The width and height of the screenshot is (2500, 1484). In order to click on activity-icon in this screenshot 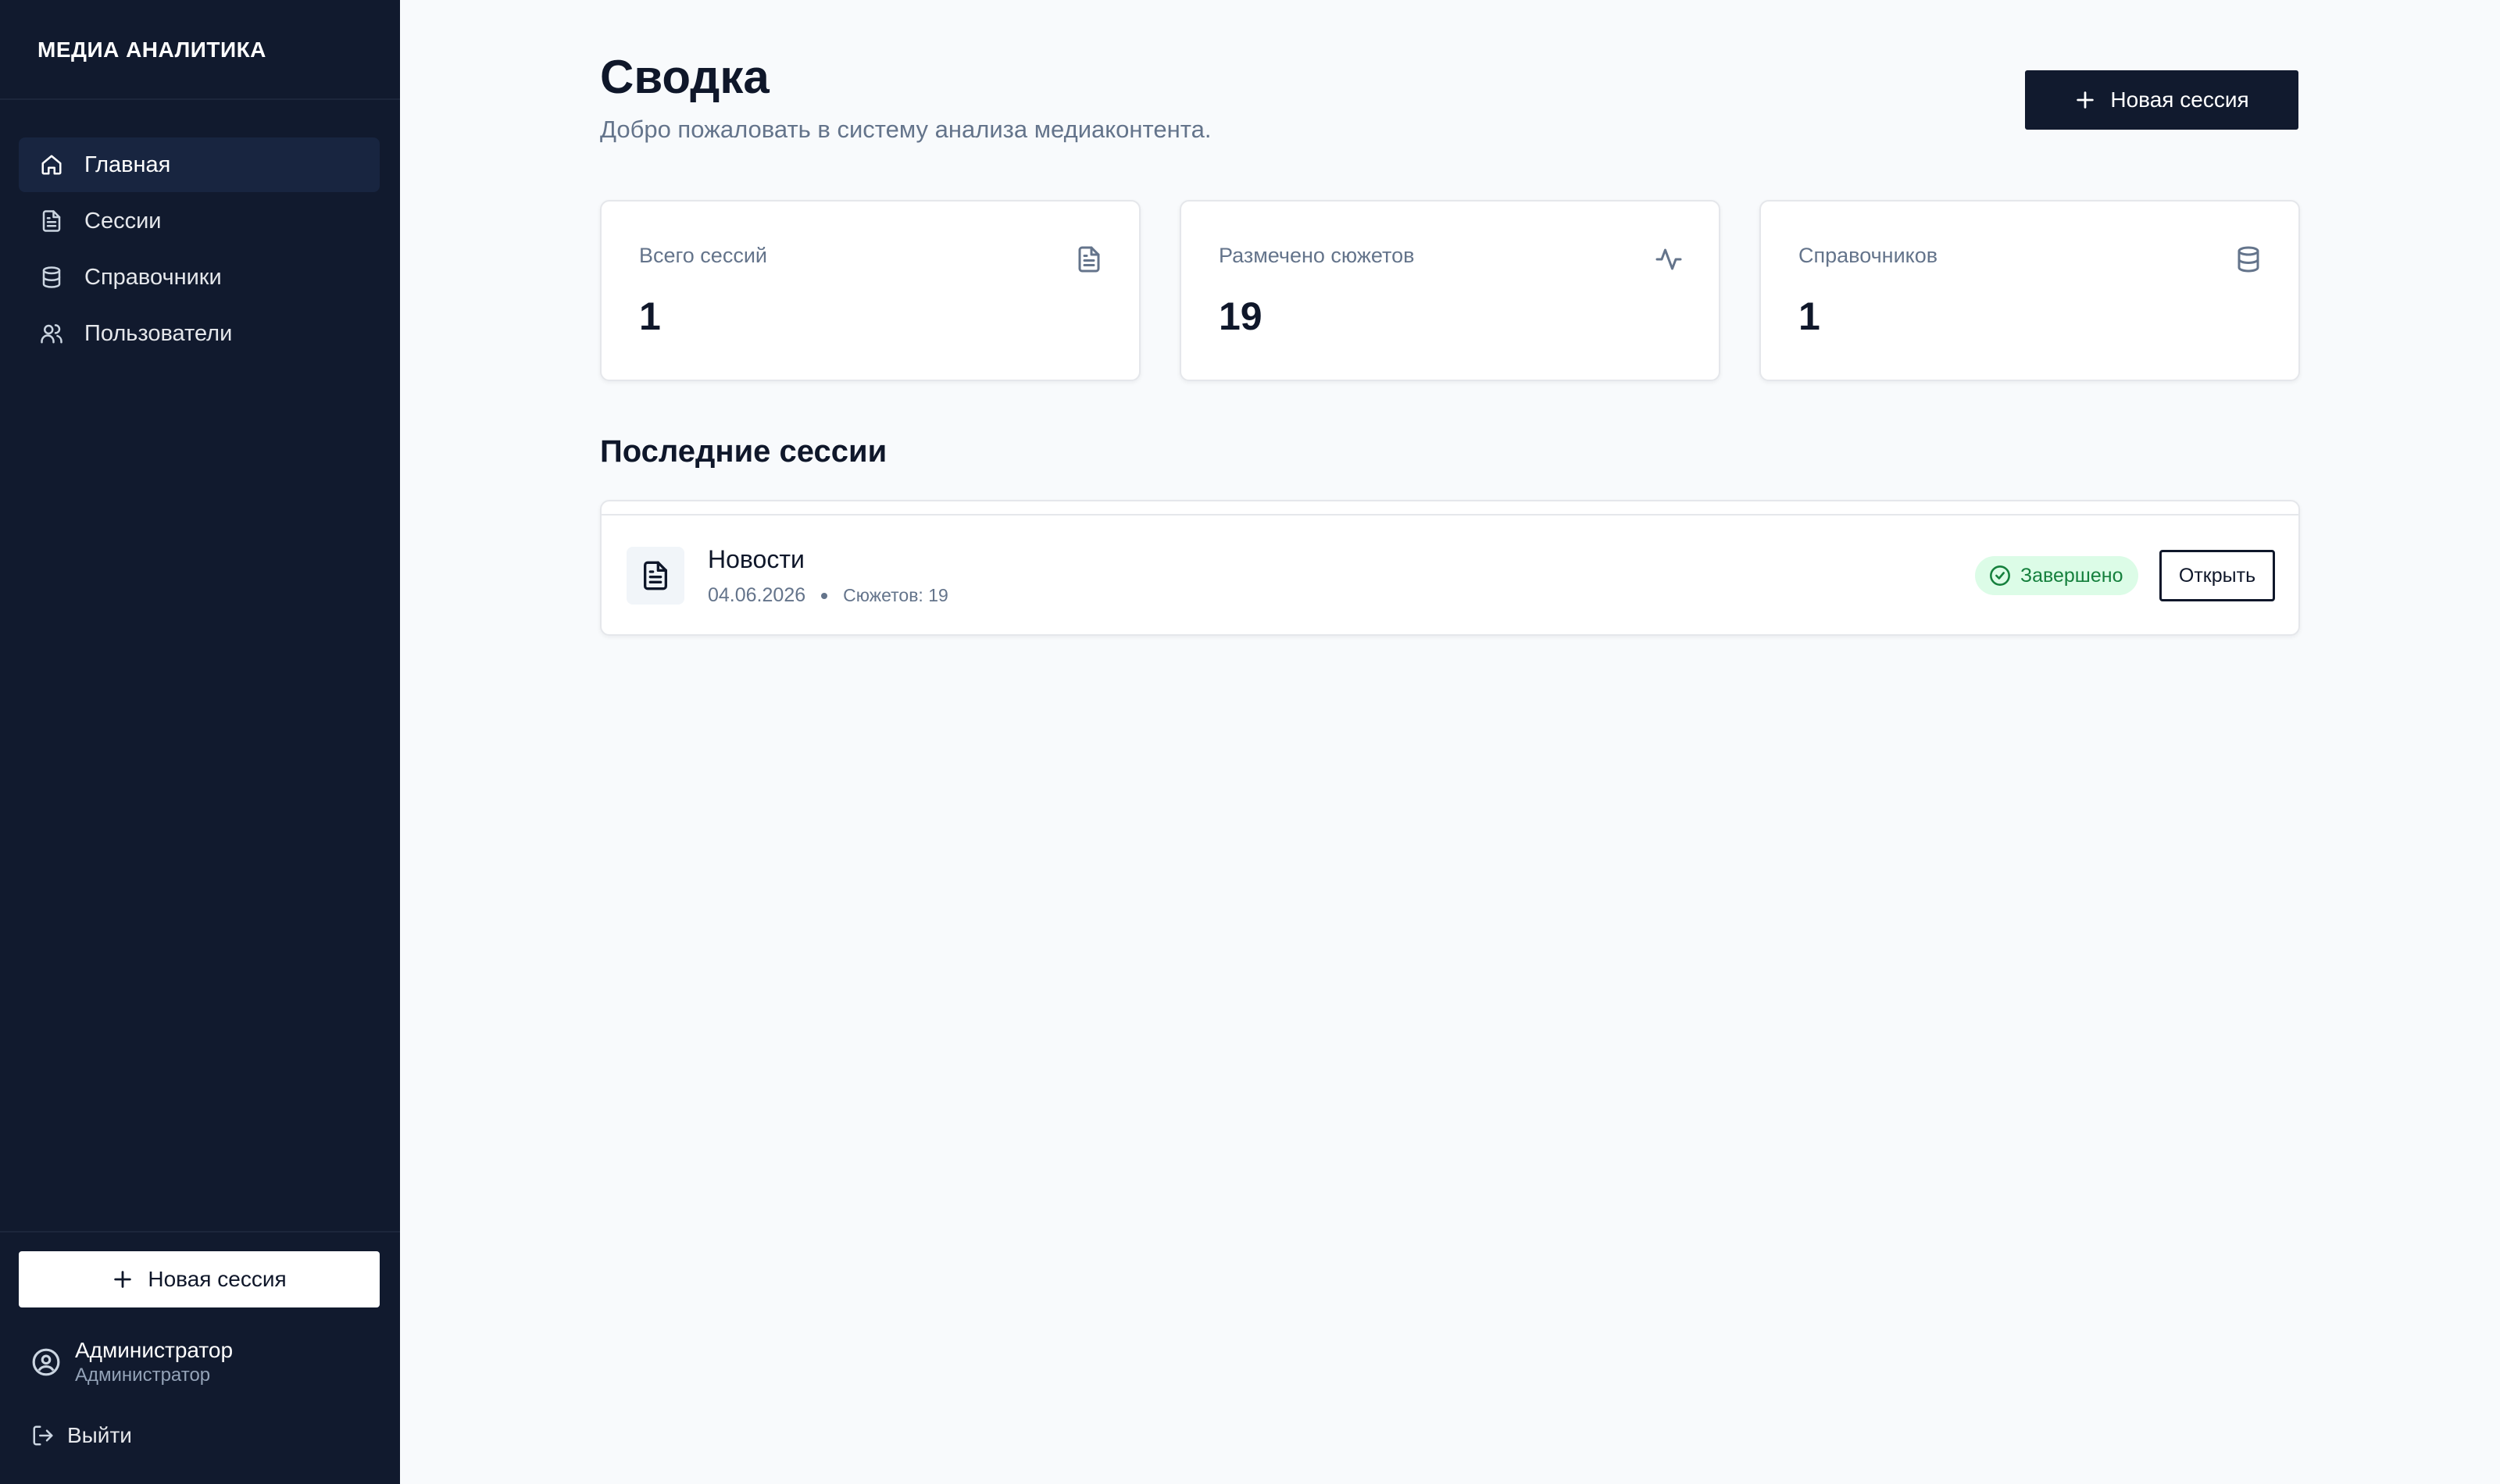, I will do `click(1669, 259)`.